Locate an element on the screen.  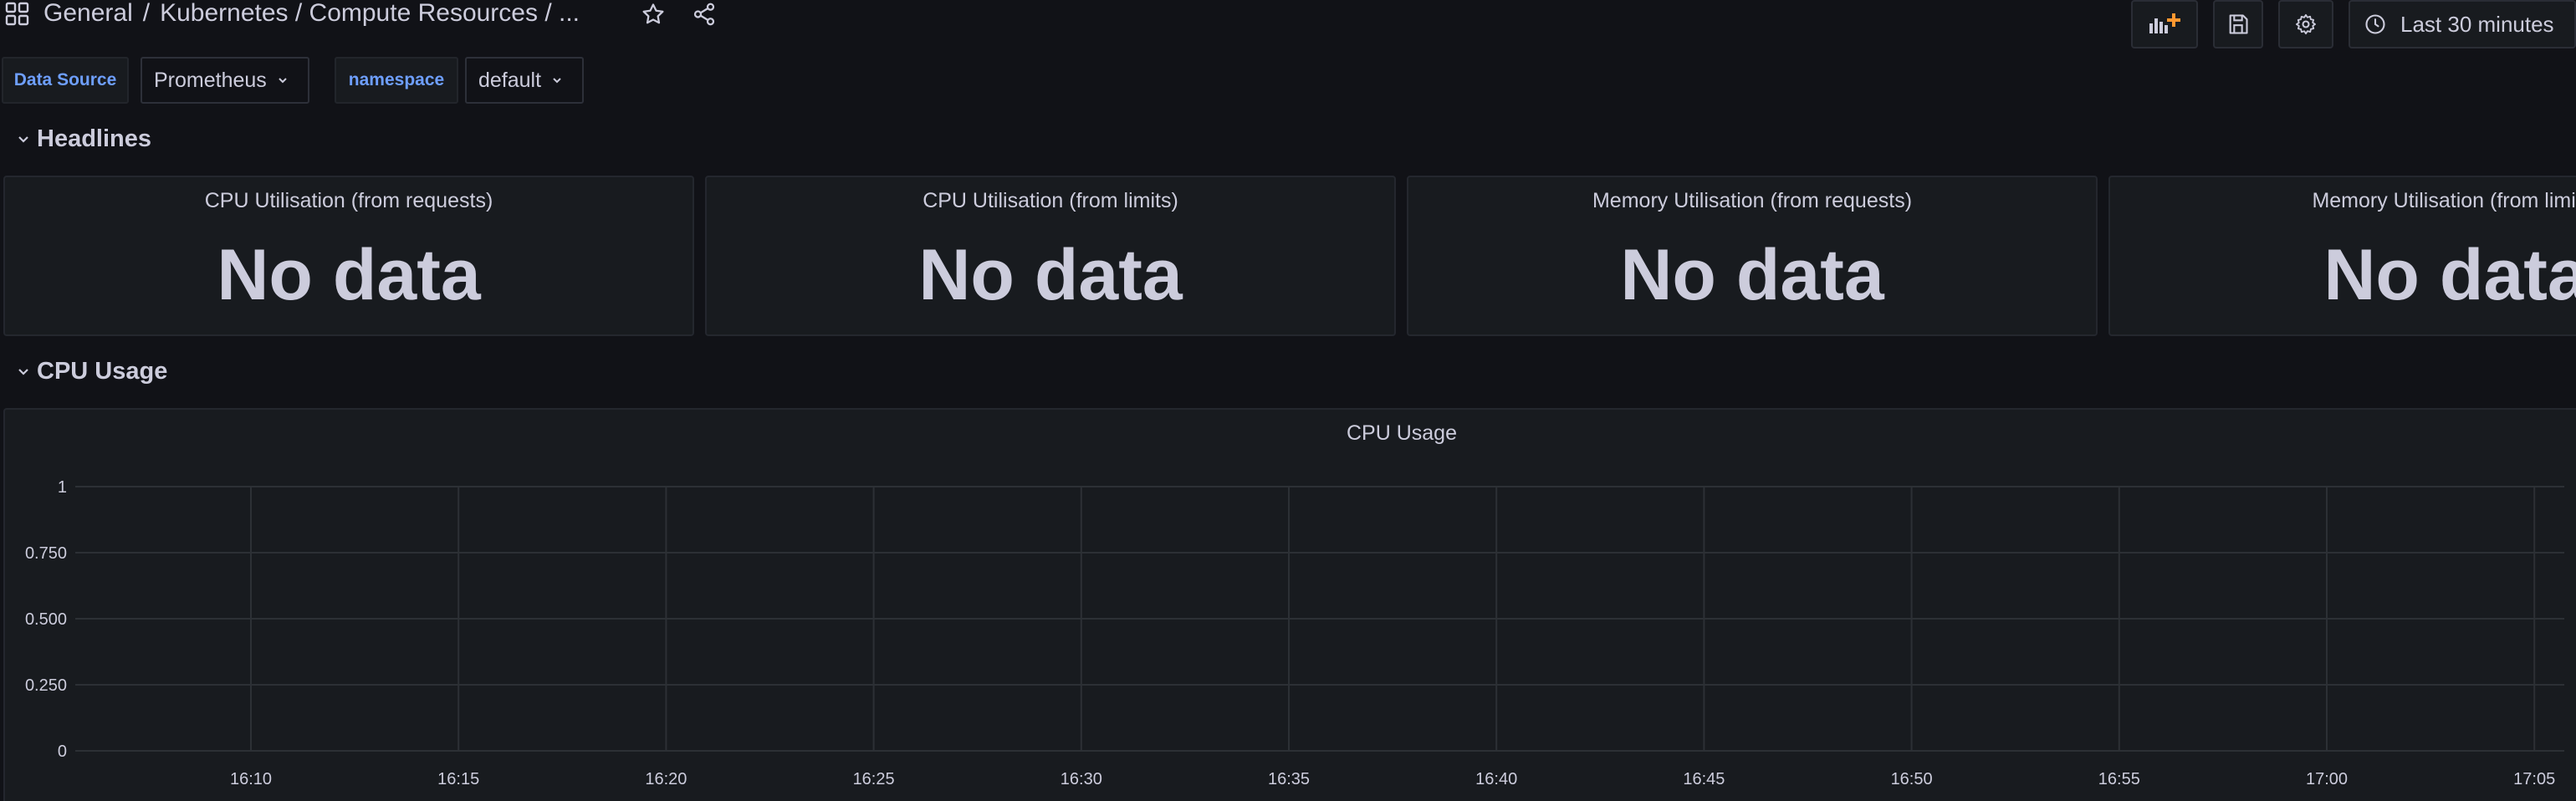
panel-title: CPU Utilisation (from requests) is located at coordinates (348, 200).